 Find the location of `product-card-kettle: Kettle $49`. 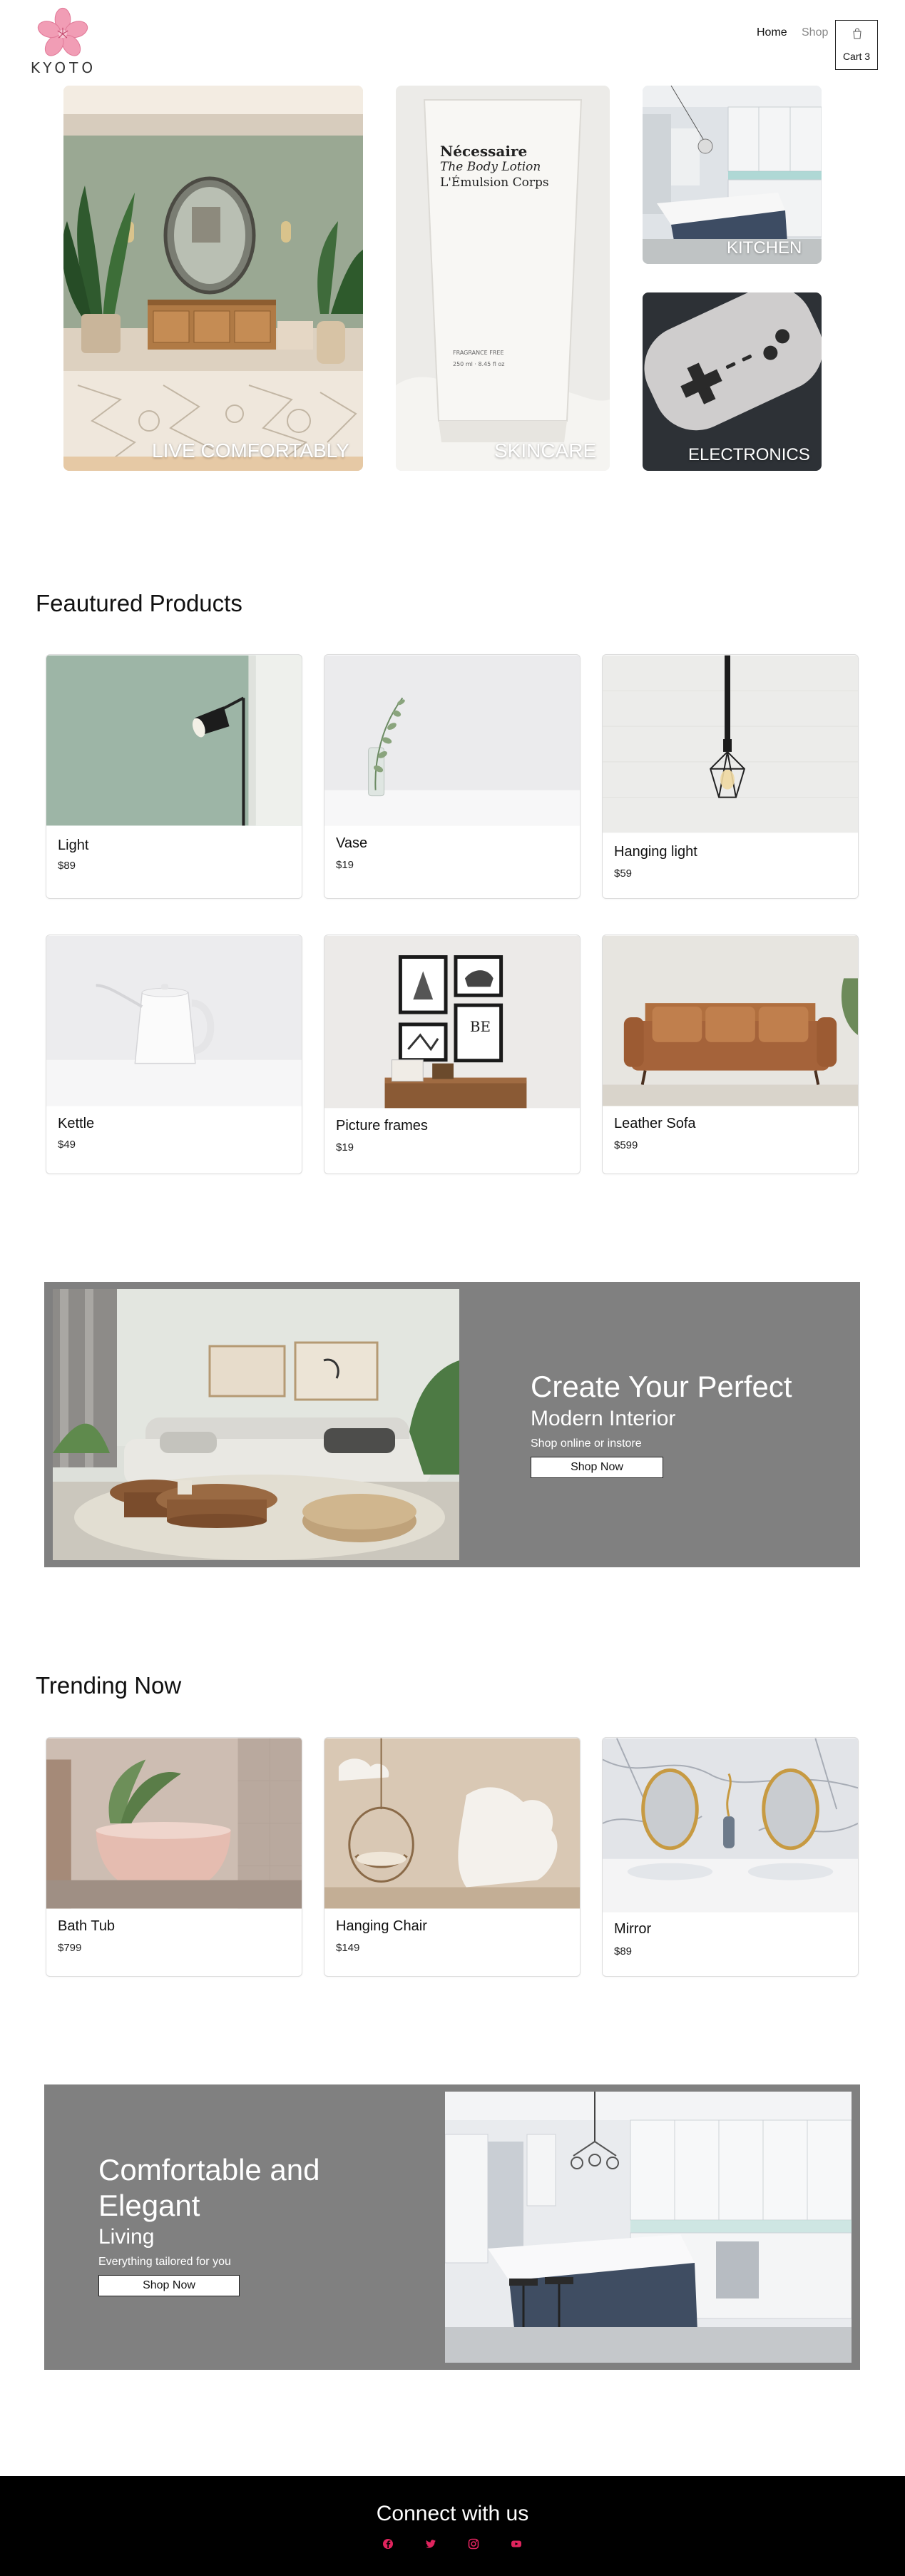

product-card-kettle: Kettle $49 is located at coordinates (174, 1054).